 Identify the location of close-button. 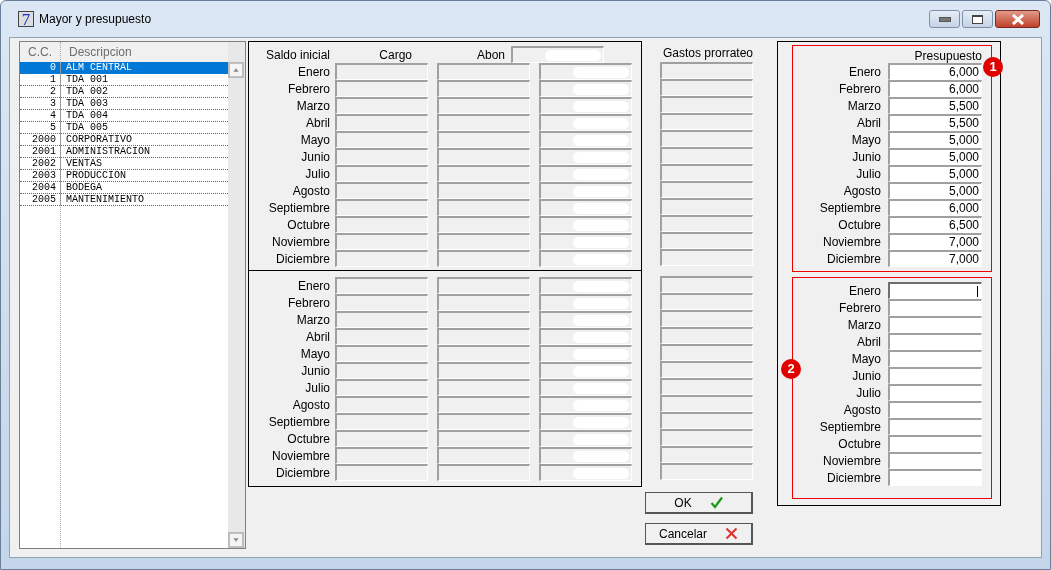
(1017, 19).